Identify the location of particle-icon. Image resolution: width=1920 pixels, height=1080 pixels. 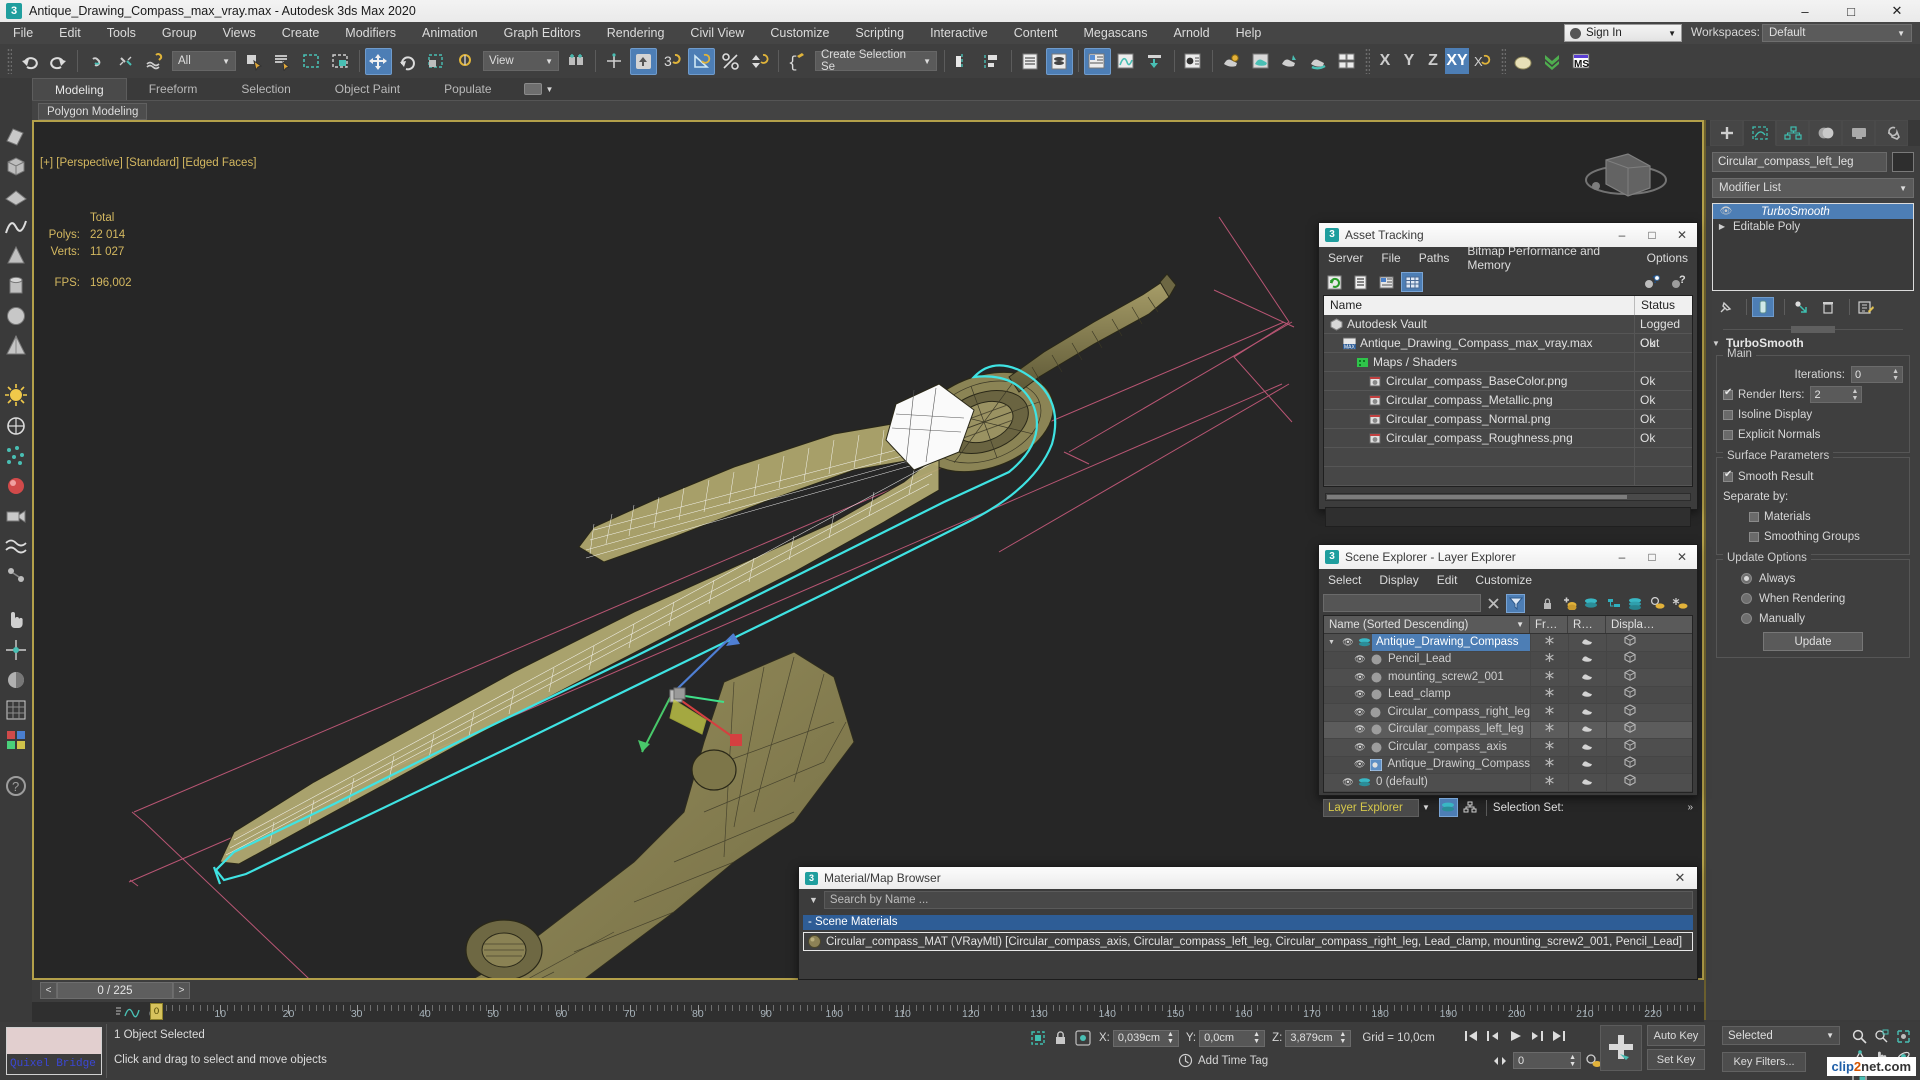
(16, 456).